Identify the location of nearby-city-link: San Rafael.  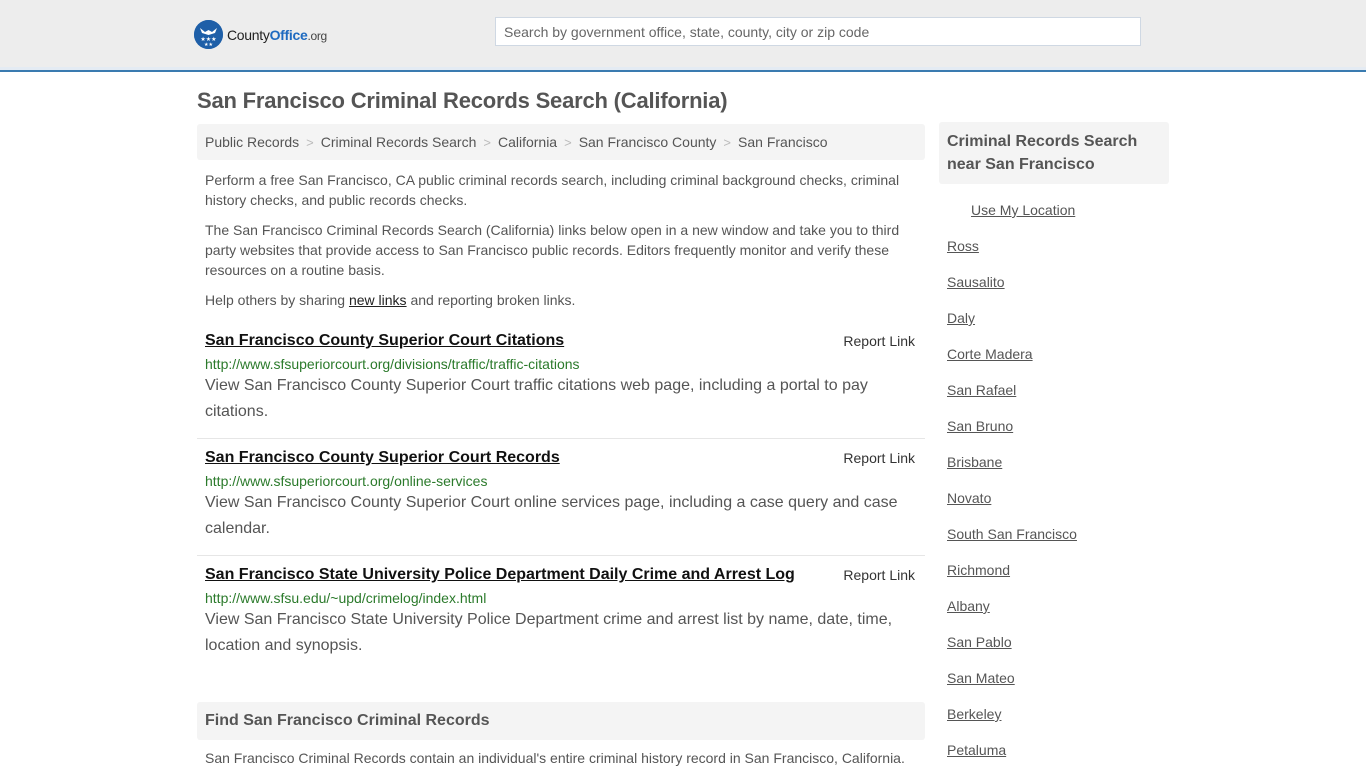
(981, 390).